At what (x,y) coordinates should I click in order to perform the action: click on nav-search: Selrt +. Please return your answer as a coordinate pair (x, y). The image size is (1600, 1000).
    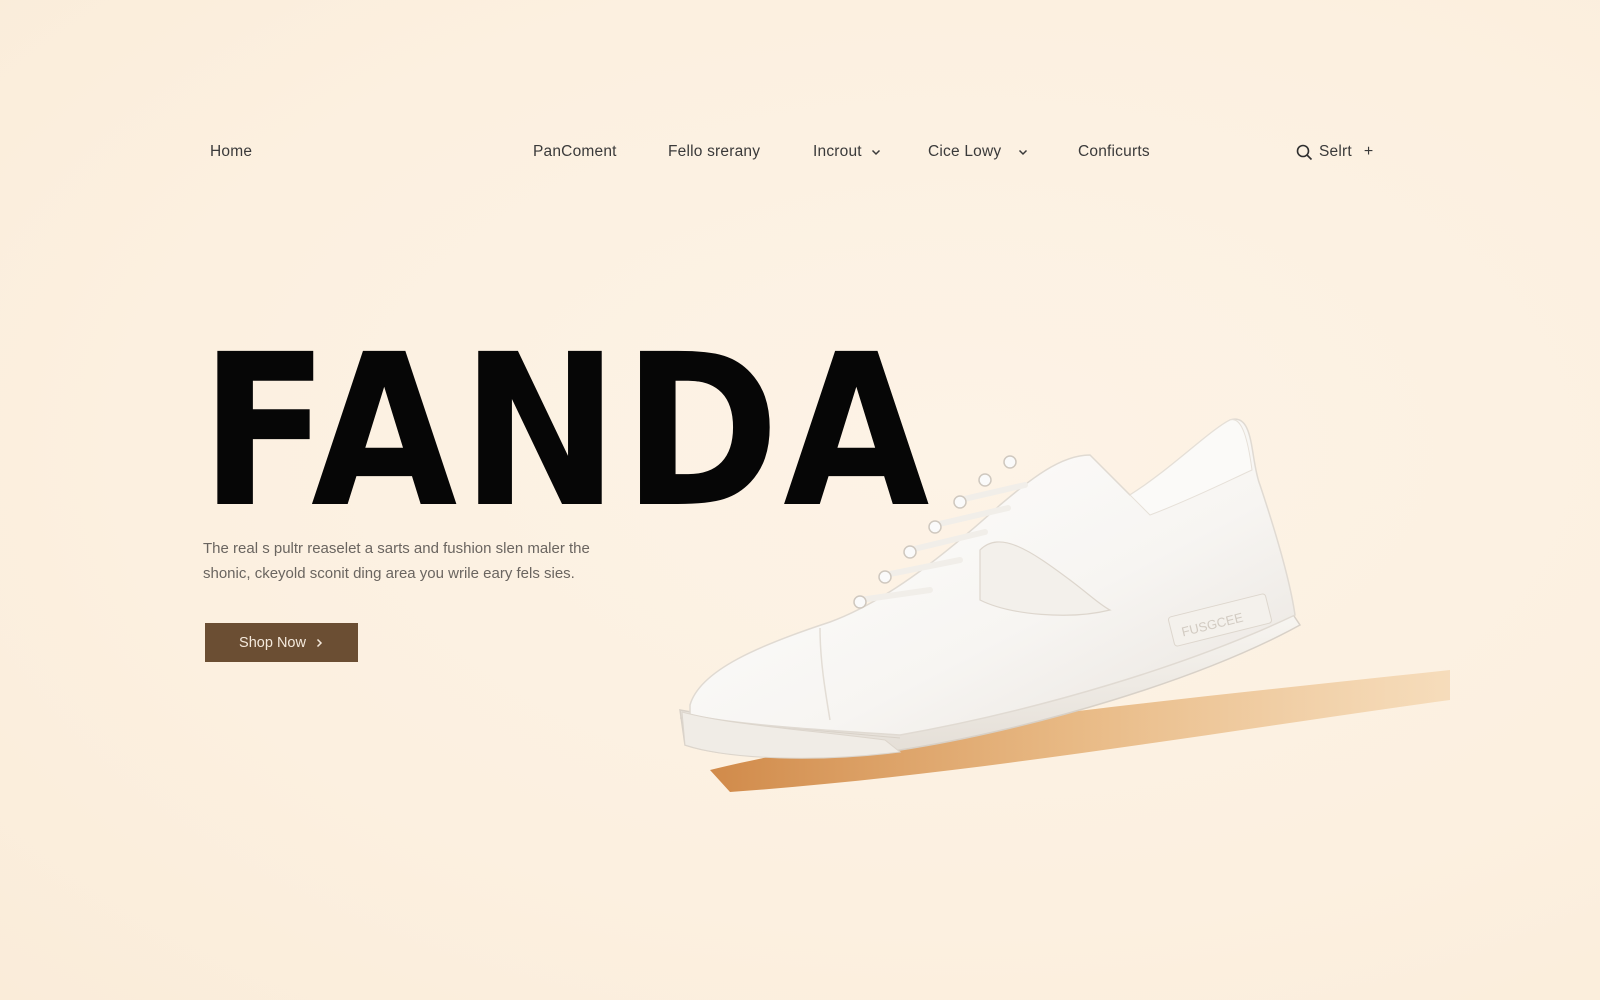
    Looking at the image, I should click on (1334, 152).